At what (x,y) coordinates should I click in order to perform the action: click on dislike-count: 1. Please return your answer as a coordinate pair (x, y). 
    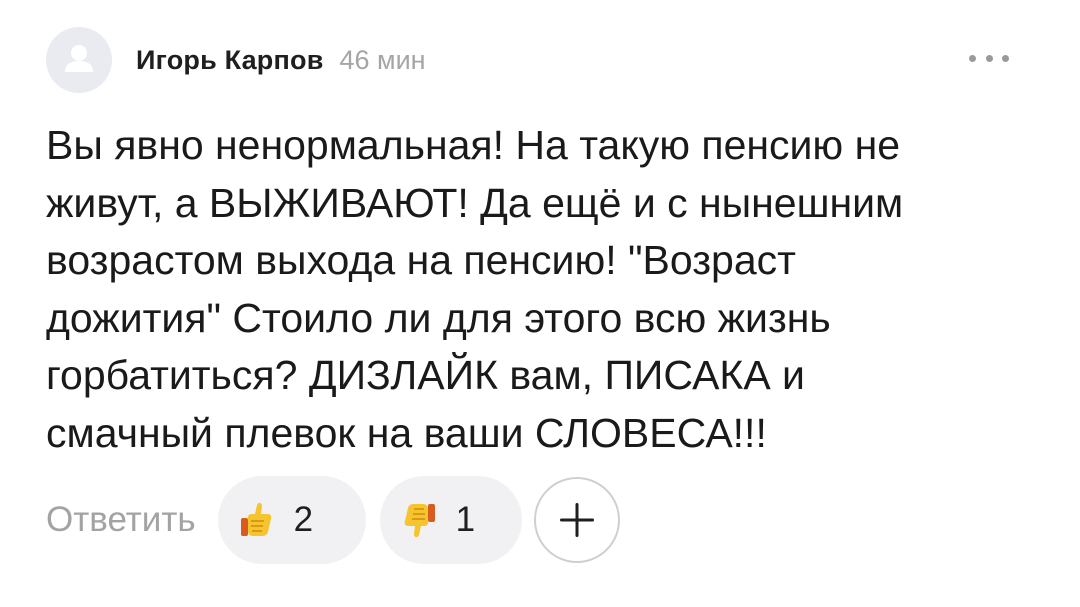
    Looking at the image, I should click on (465, 519).